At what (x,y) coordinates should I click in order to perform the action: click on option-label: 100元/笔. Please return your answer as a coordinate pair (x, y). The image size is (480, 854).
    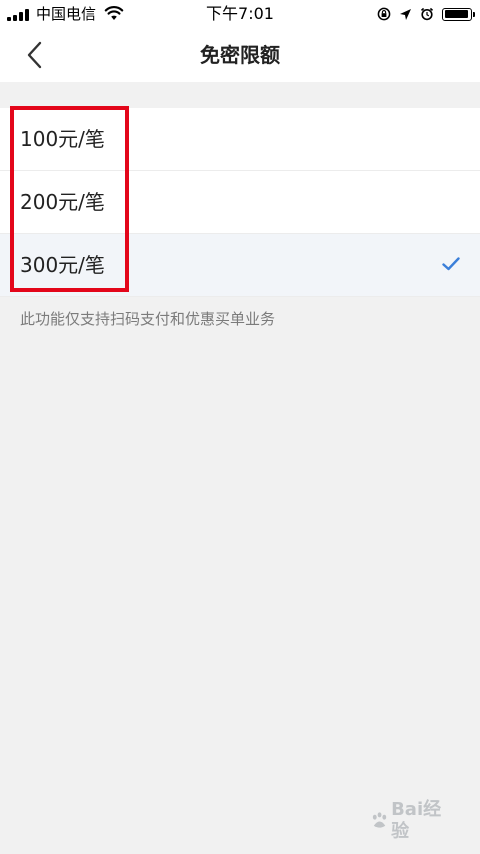
    Looking at the image, I should click on (62, 139).